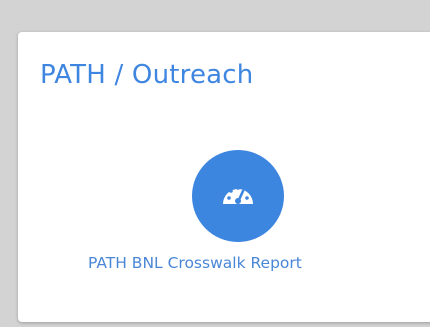 The width and height of the screenshot is (430, 327). Describe the element at coordinates (238, 263) in the screenshot. I see `report-label: PATH BNL Crosswalk Report` at that location.